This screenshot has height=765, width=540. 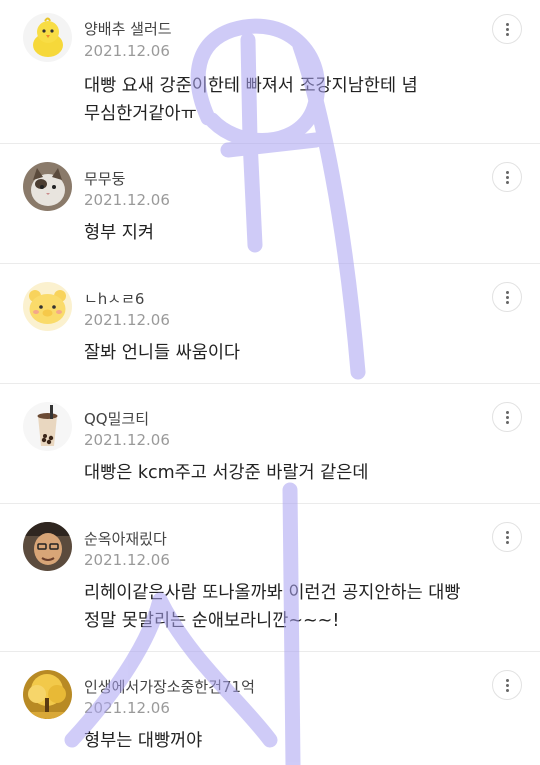 I want to click on comment-text-line: 대빵은 kcm주고 서강준 바랄거 같은데, so click(x=226, y=473).